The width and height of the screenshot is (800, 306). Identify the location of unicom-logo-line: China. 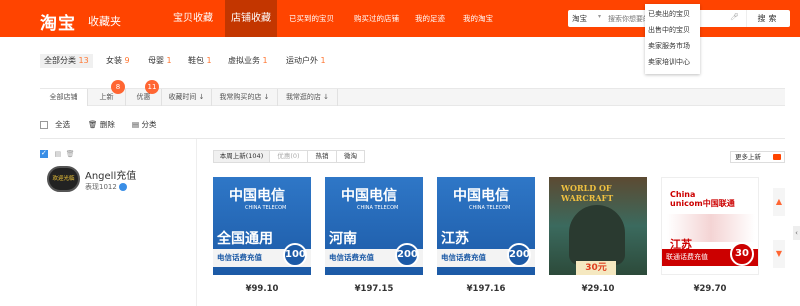
(683, 194).